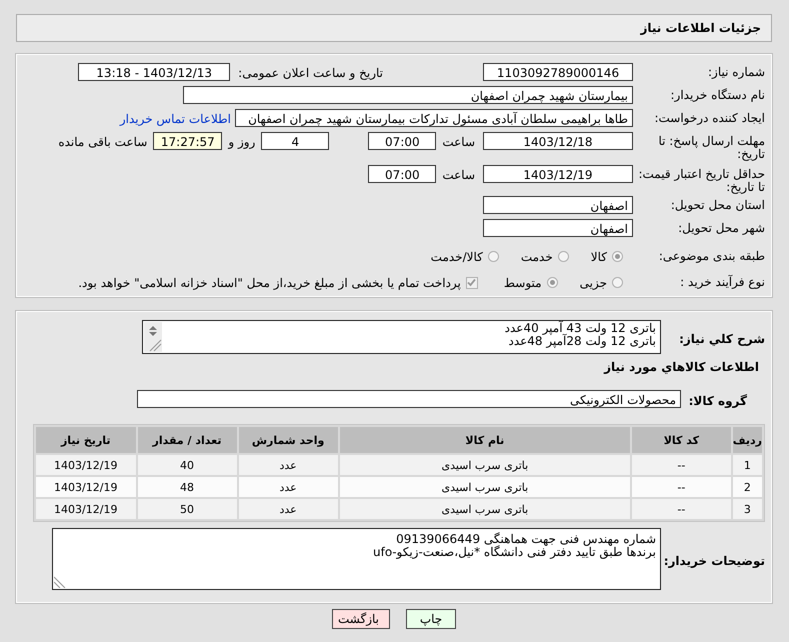 This screenshot has width=789, height=642. I want to click on print-button: چاپ, so click(431, 619).